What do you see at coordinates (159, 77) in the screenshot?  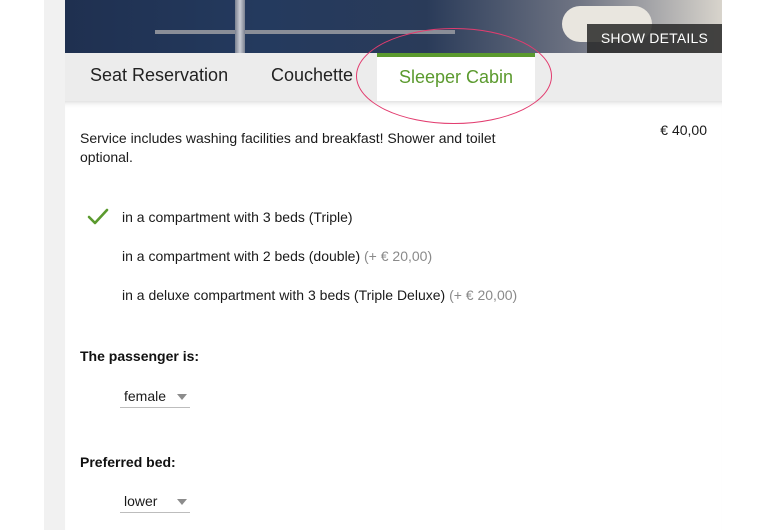 I see `tab-seat-reservation: Seat Reservation` at bounding box center [159, 77].